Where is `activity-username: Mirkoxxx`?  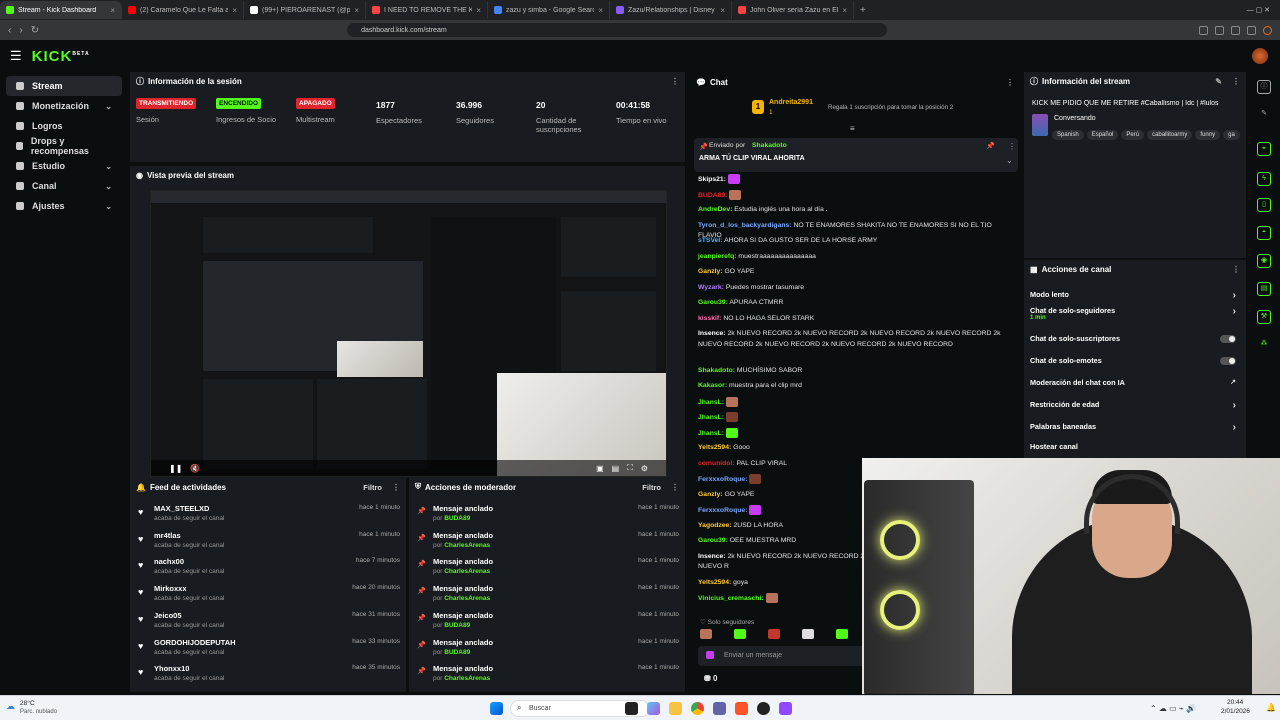 activity-username: Mirkoxxx is located at coordinates (170, 588).